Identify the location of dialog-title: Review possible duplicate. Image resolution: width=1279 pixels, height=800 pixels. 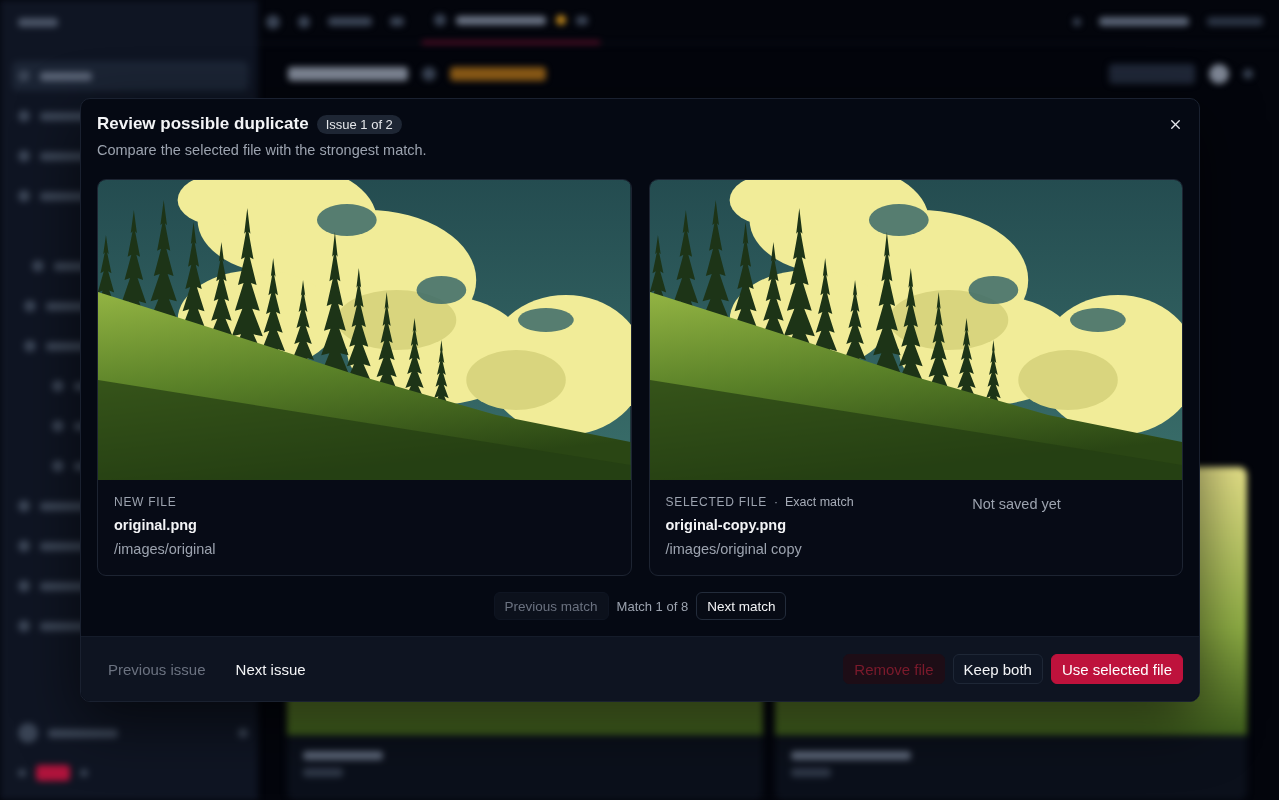
(203, 124).